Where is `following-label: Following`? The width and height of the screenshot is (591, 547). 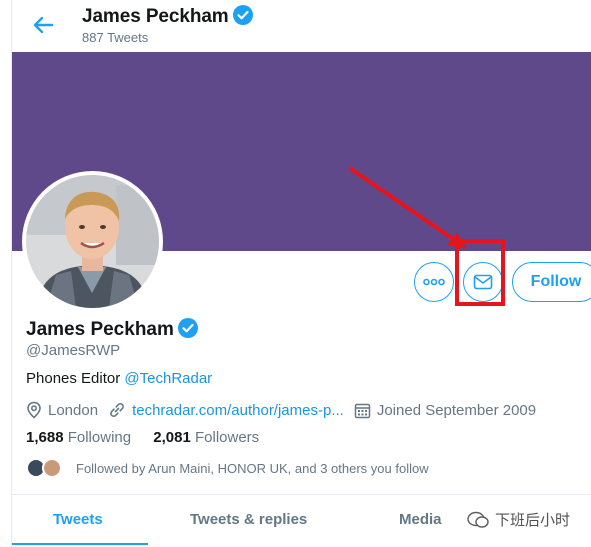 following-label: Following is located at coordinates (99, 437).